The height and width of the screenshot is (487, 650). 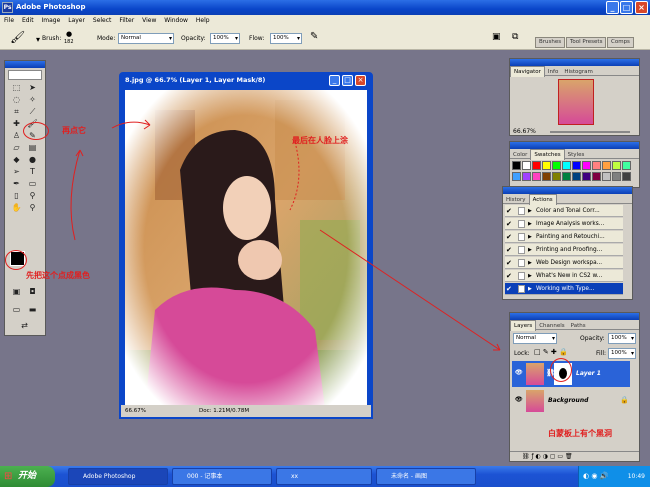 I want to click on system-tray: ◐ ◉ 🔊 10:49, so click(x=614, y=476).